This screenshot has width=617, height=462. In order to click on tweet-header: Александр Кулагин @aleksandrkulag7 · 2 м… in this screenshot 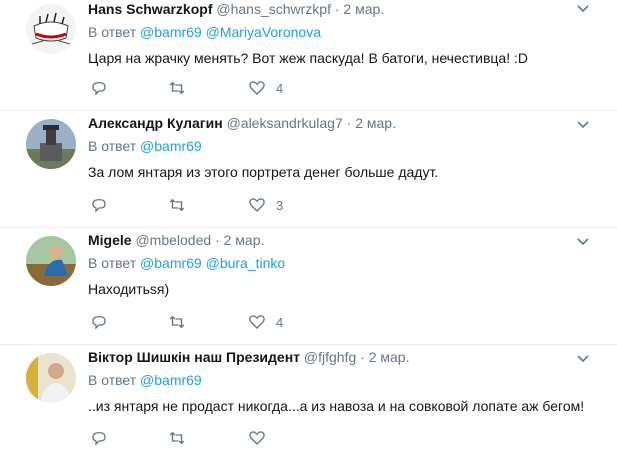, I will do `click(342, 123)`.